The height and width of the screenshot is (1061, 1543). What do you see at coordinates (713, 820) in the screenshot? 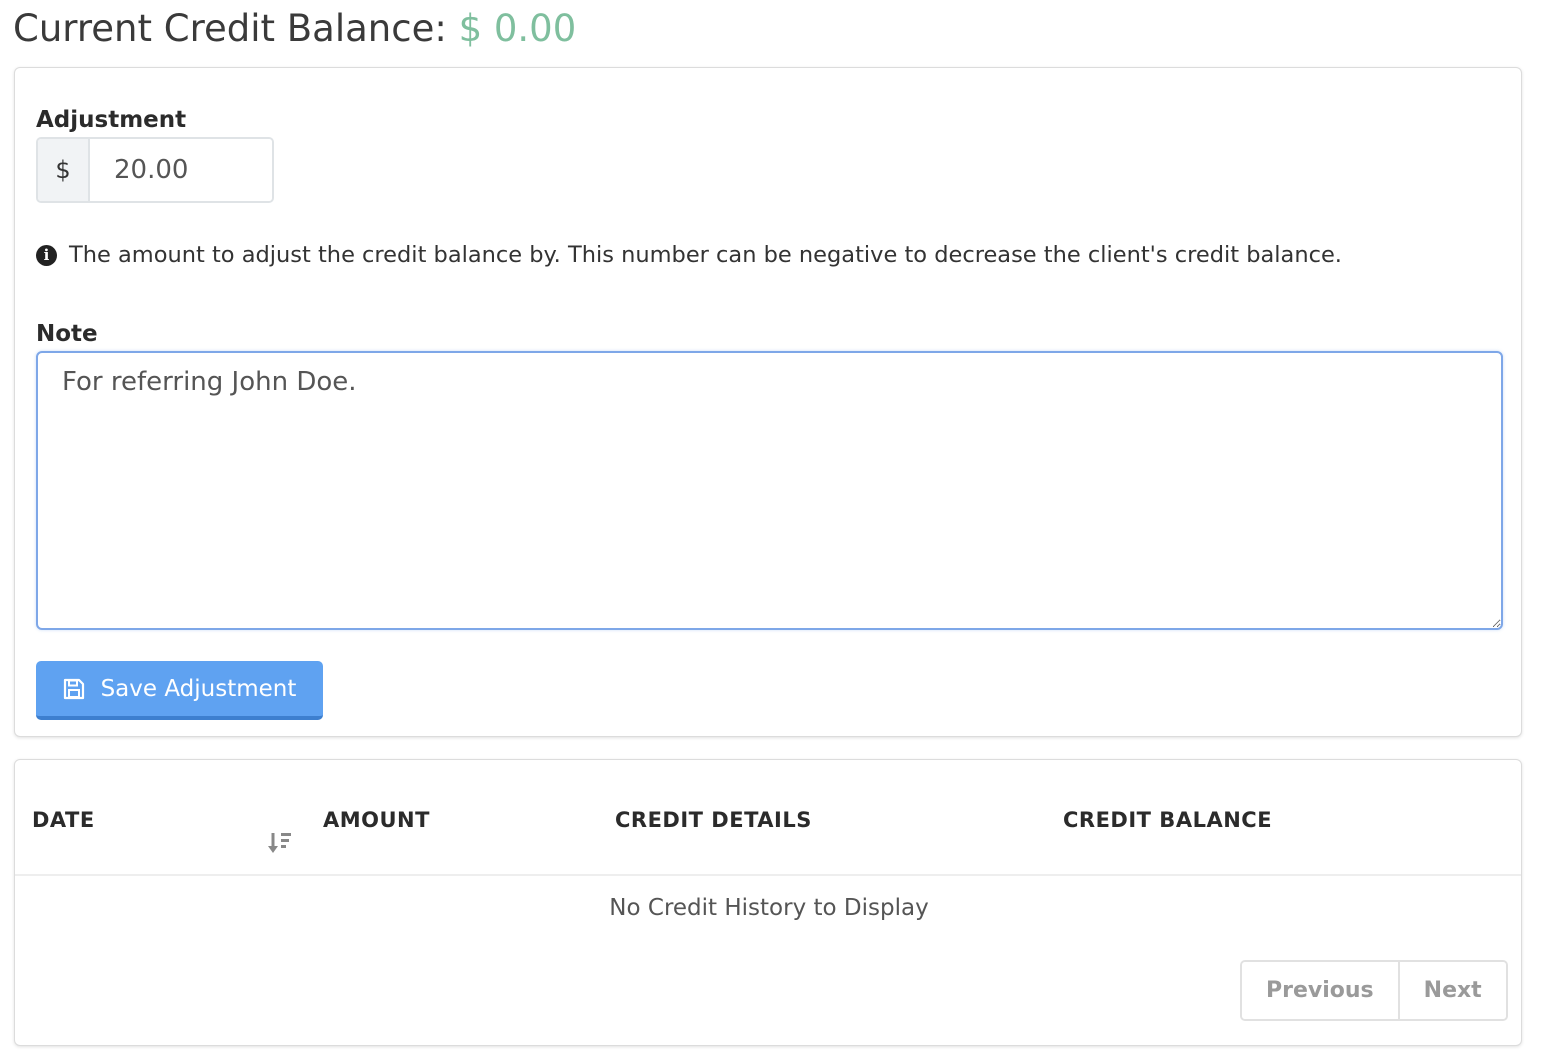
I see `column-header-credit-details: CREDIT DETAILS` at bounding box center [713, 820].